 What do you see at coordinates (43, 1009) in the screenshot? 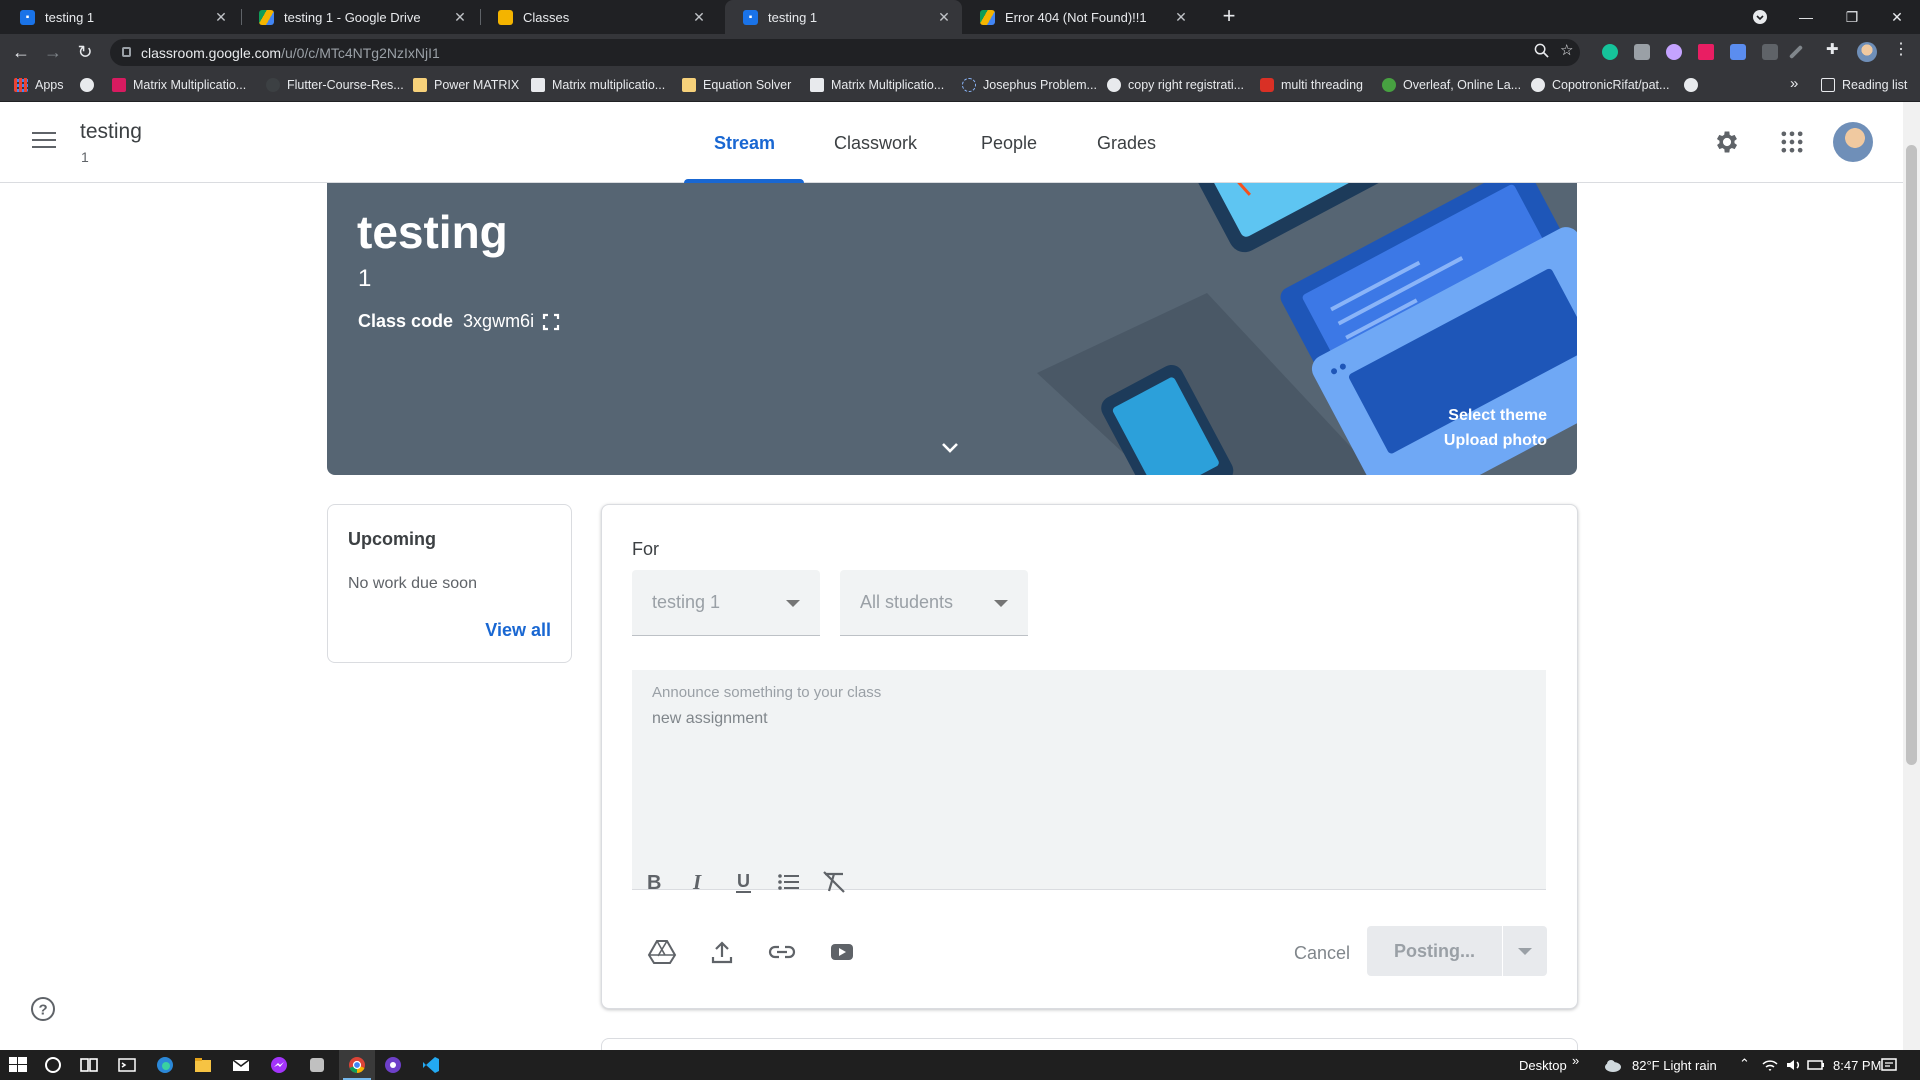
I see `help-icon: ?` at bounding box center [43, 1009].